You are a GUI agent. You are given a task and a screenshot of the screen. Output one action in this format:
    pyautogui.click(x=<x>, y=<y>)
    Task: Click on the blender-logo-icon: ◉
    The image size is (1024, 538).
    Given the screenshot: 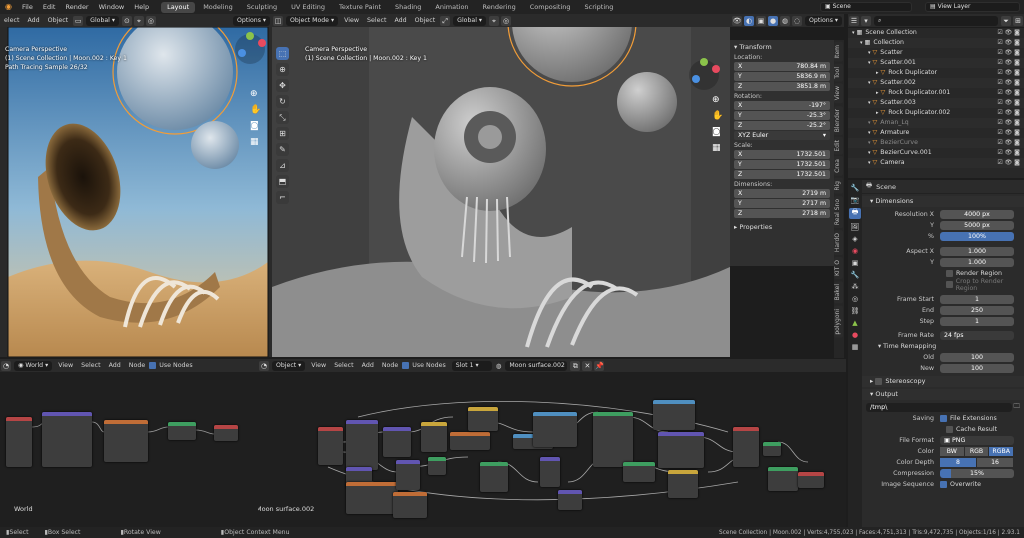 What is the action you would take?
    pyautogui.click(x=8, y=7)
    